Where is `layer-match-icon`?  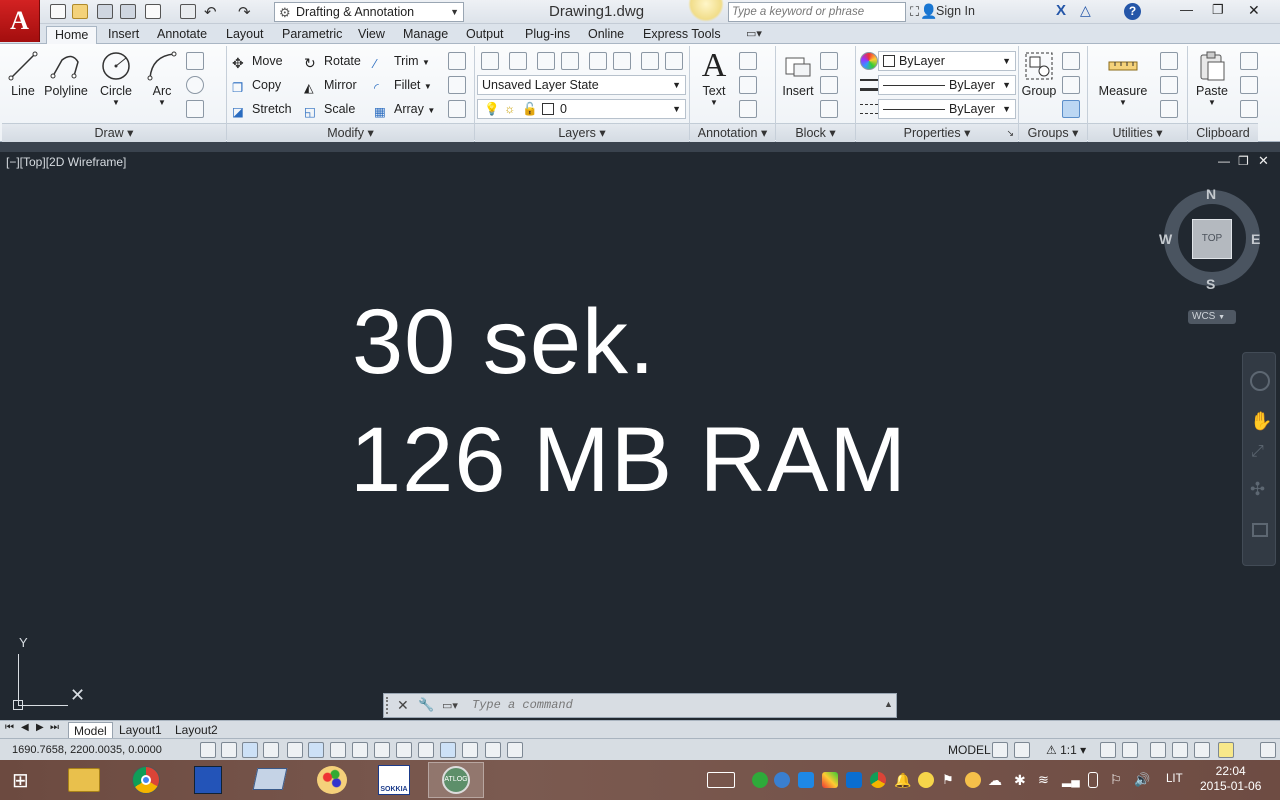
layer-match-icon is located at coordinates (546, 61).